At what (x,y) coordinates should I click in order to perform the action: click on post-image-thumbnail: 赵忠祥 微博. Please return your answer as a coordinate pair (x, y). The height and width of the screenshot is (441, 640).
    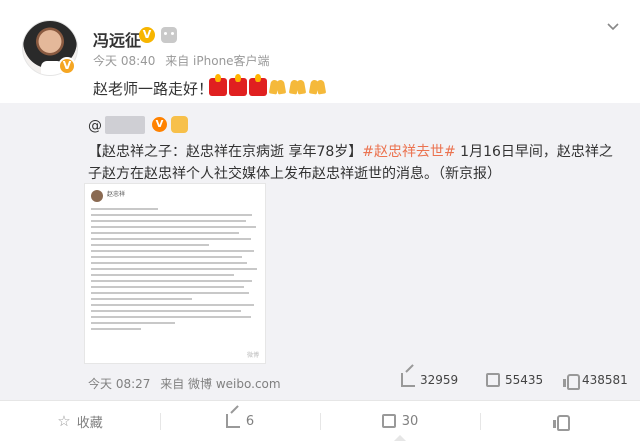
    Looking at the image, I should click on (175, 273).